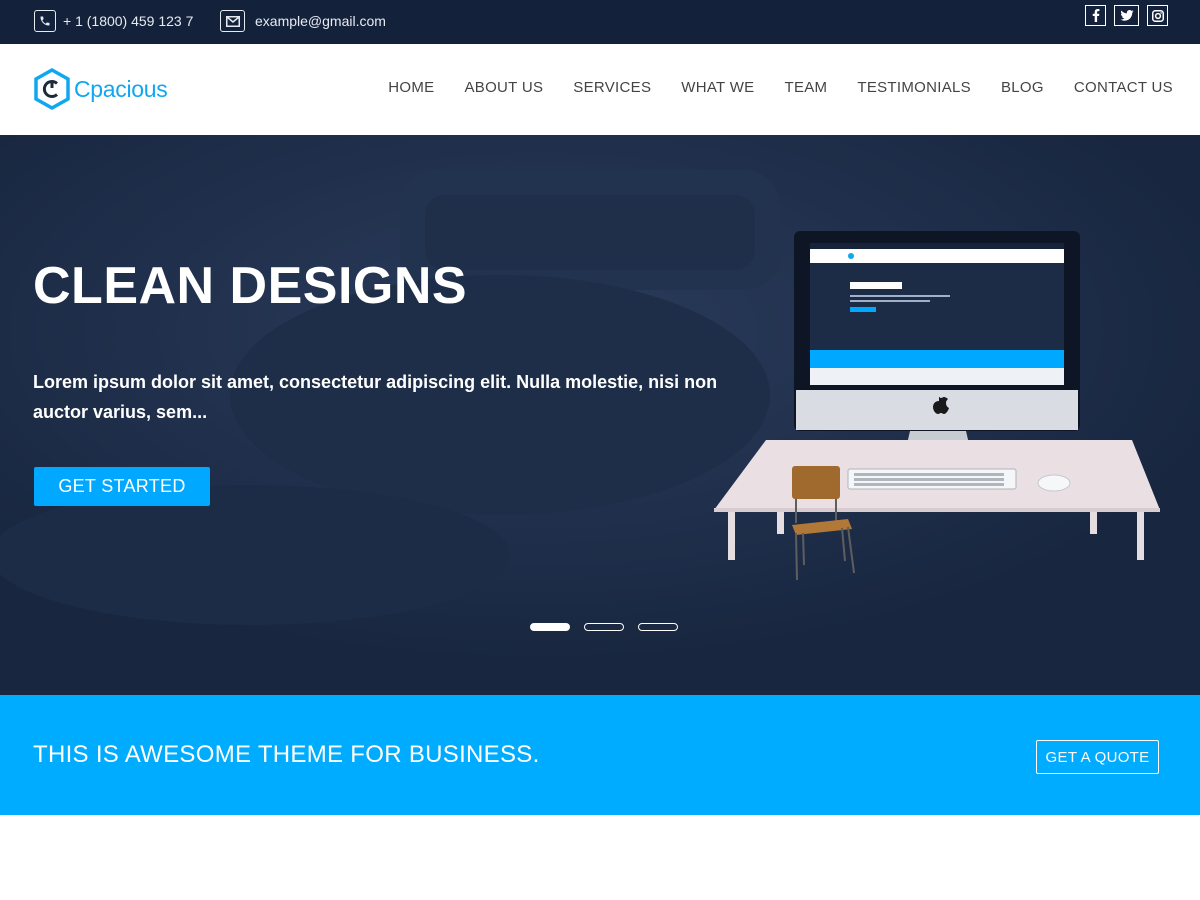 The height and width of the screenshot is (900, 1200). Describe the element at coordinates (121, 88) in the screenshot. I see `logo-text: Cpacious` at that location.